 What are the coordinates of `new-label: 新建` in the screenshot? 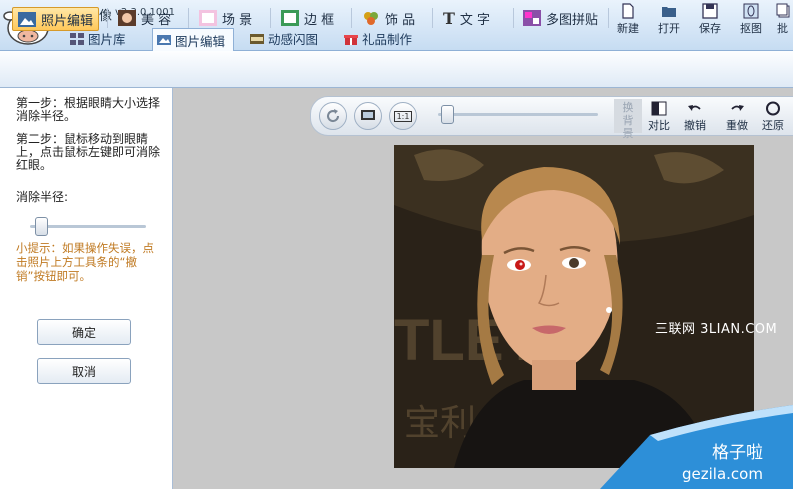 It's located at (628, 28).